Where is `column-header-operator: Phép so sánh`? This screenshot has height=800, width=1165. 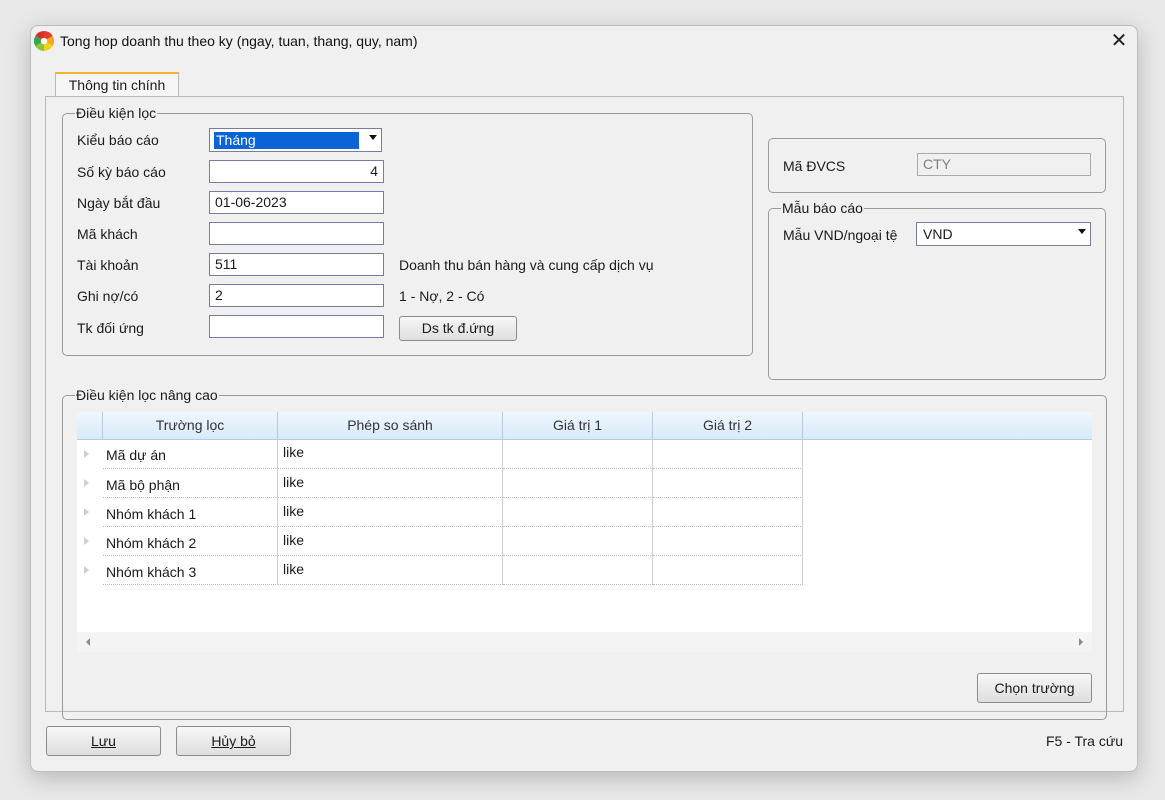
column-header-operator: Phép so sánh is located at coordinates (390, 425).